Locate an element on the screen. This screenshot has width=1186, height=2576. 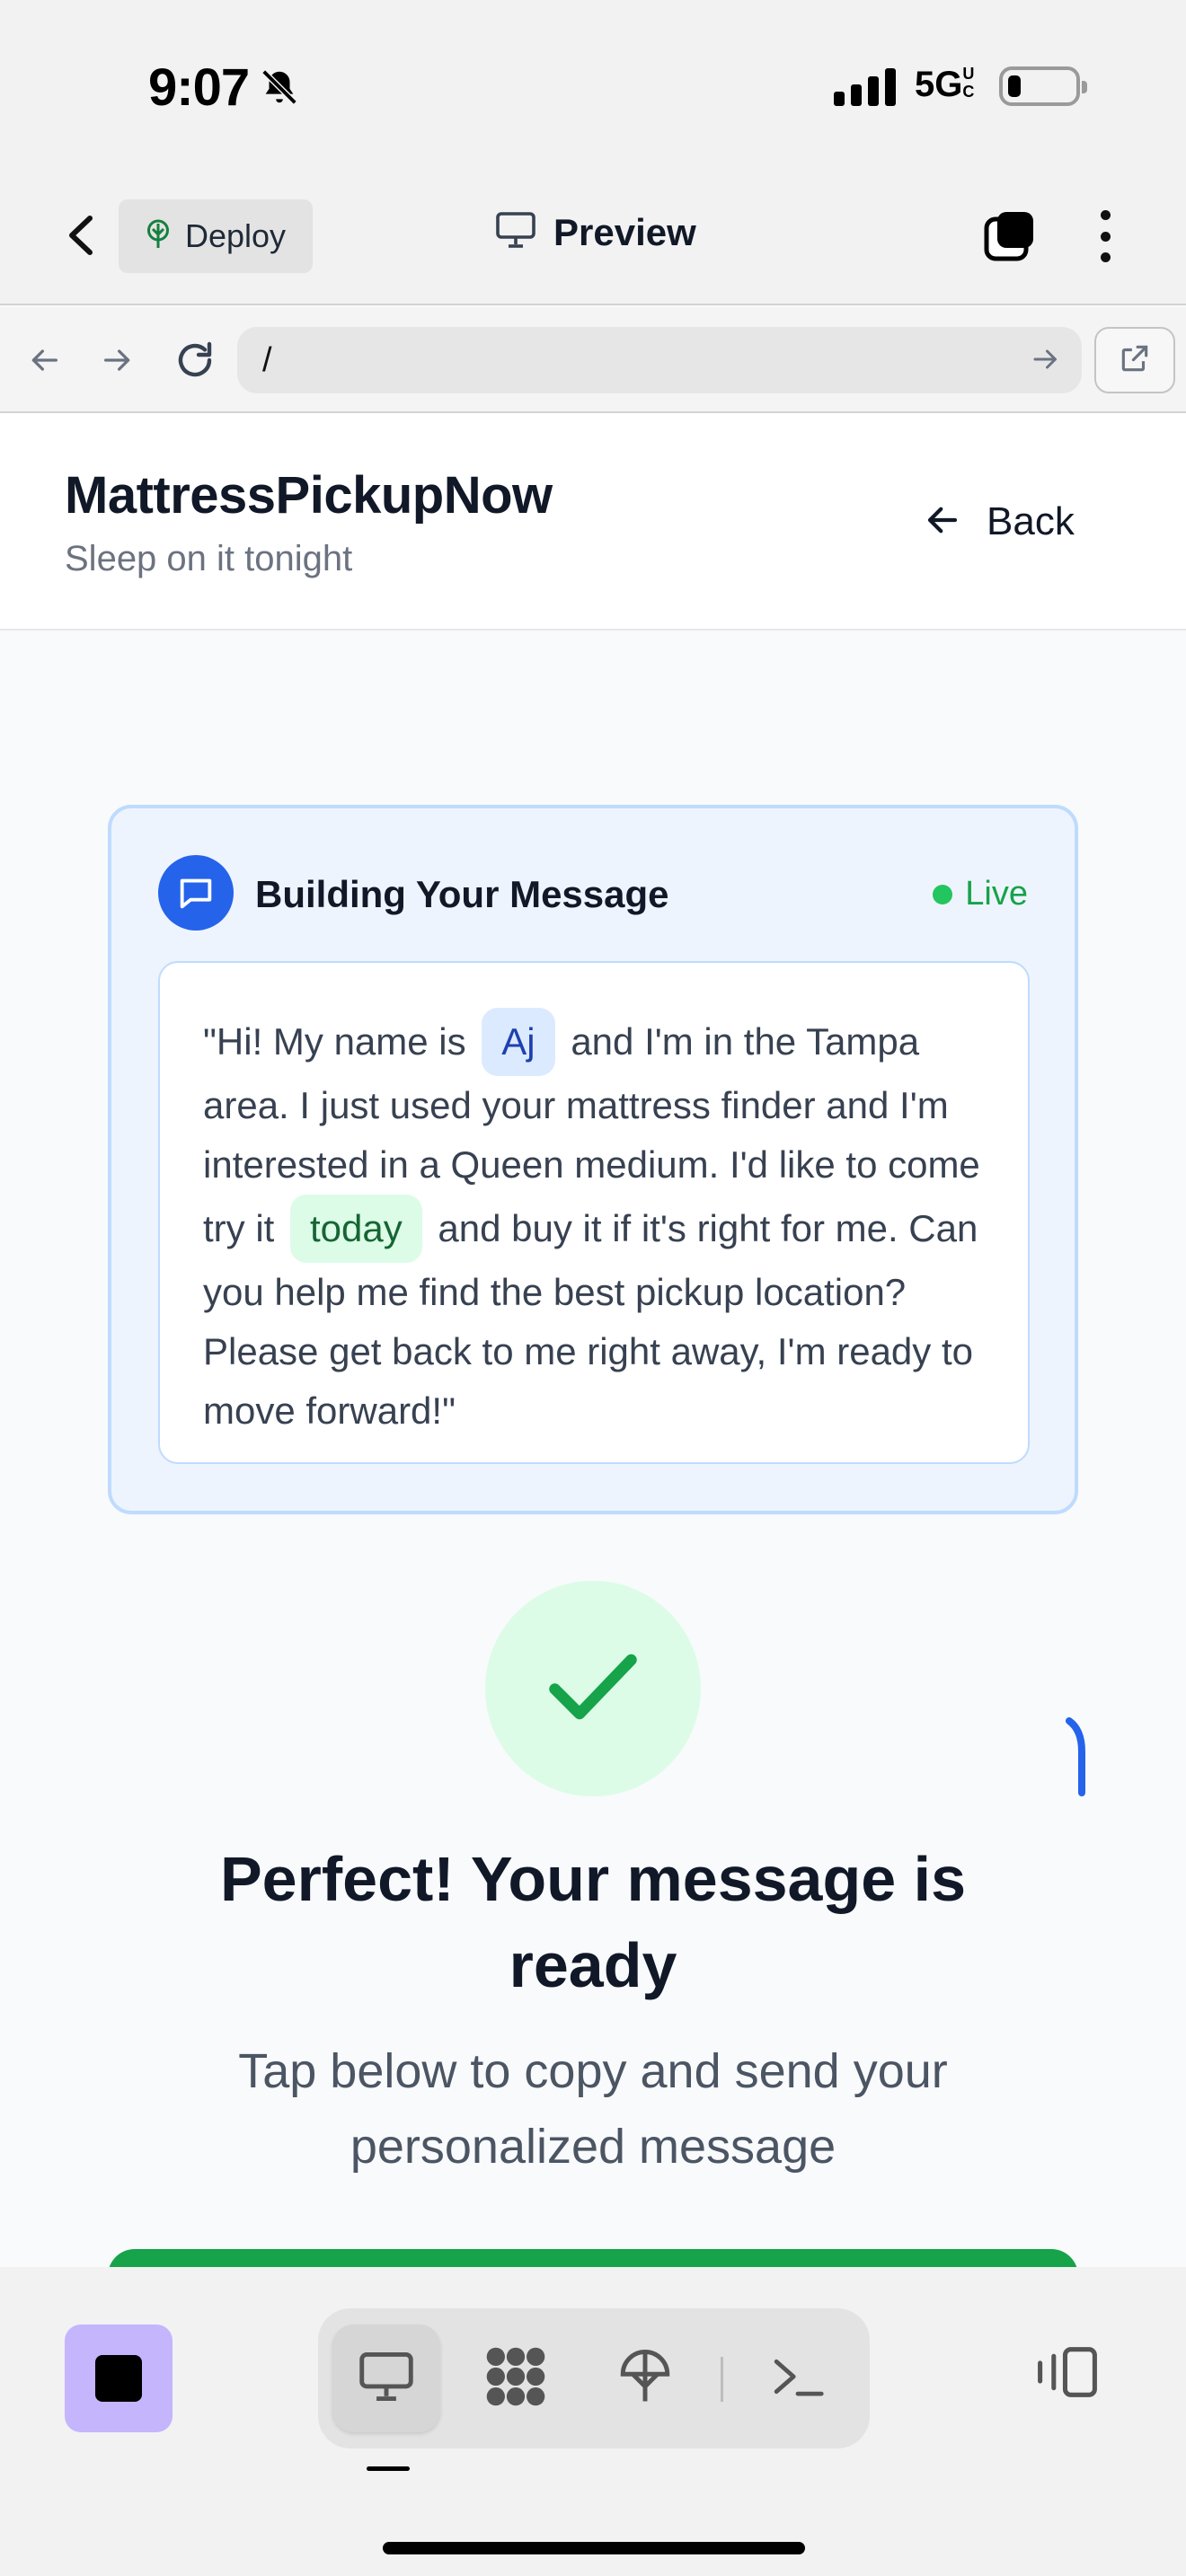
live-dot-icon is located at coordinates (943, 894).